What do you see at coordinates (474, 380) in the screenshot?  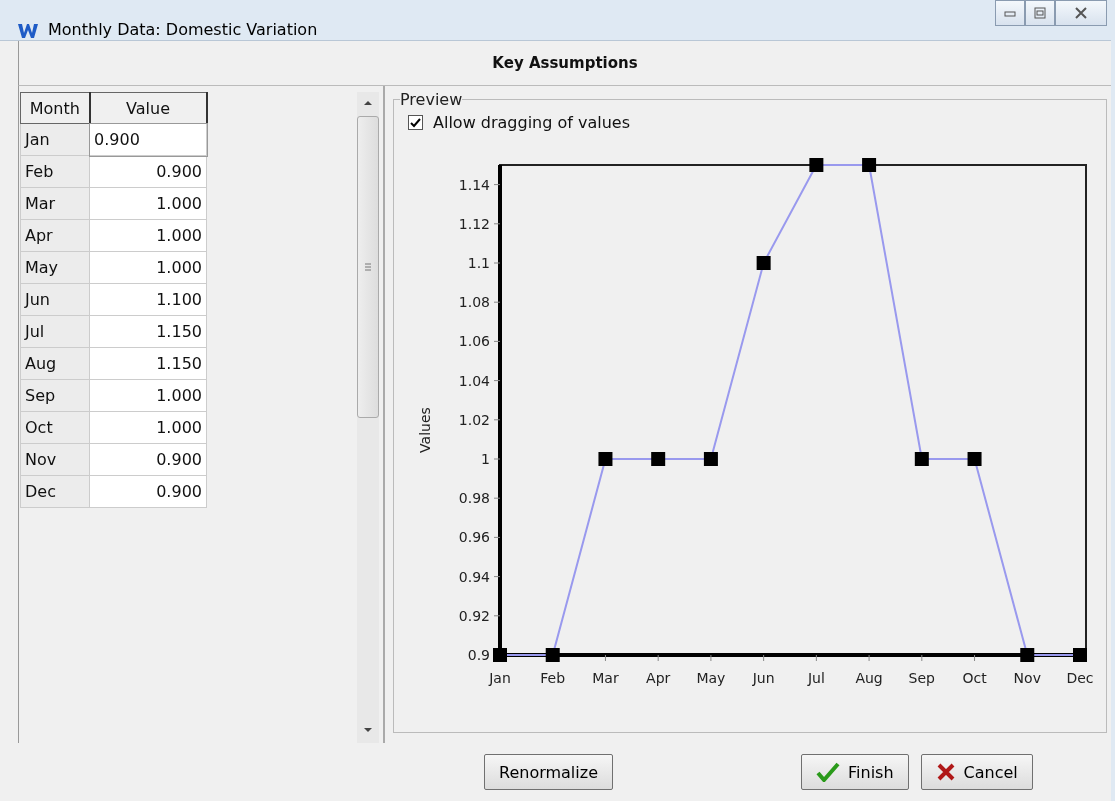 I see `y-tick-label: 1.04` at bounding box center [474, 380].